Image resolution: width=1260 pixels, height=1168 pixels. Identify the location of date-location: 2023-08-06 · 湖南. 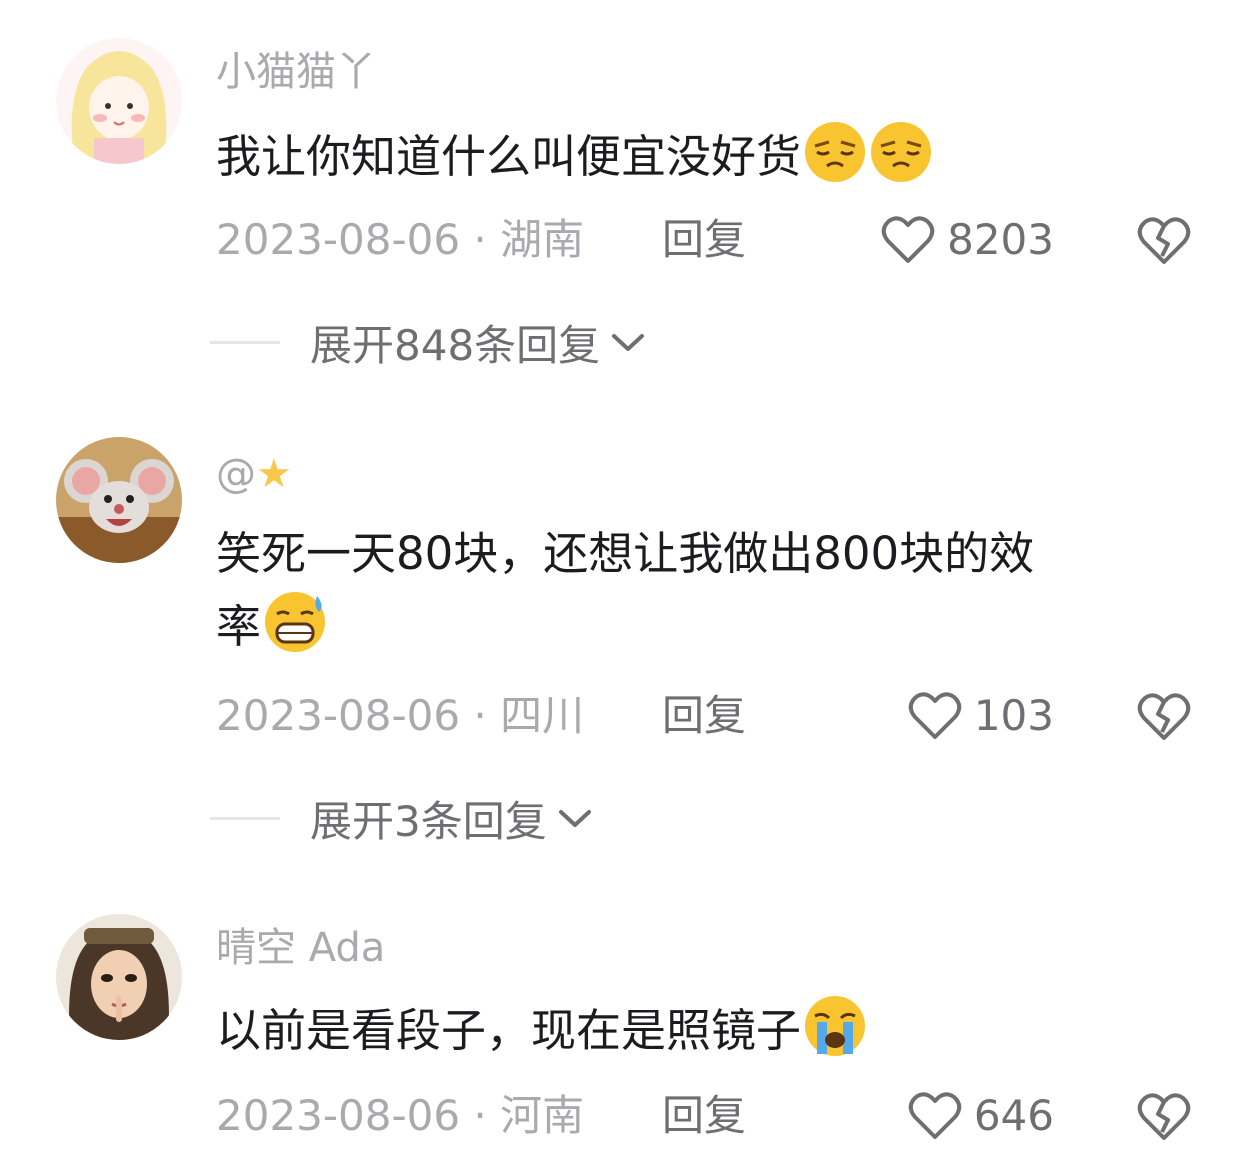
(400, 239).